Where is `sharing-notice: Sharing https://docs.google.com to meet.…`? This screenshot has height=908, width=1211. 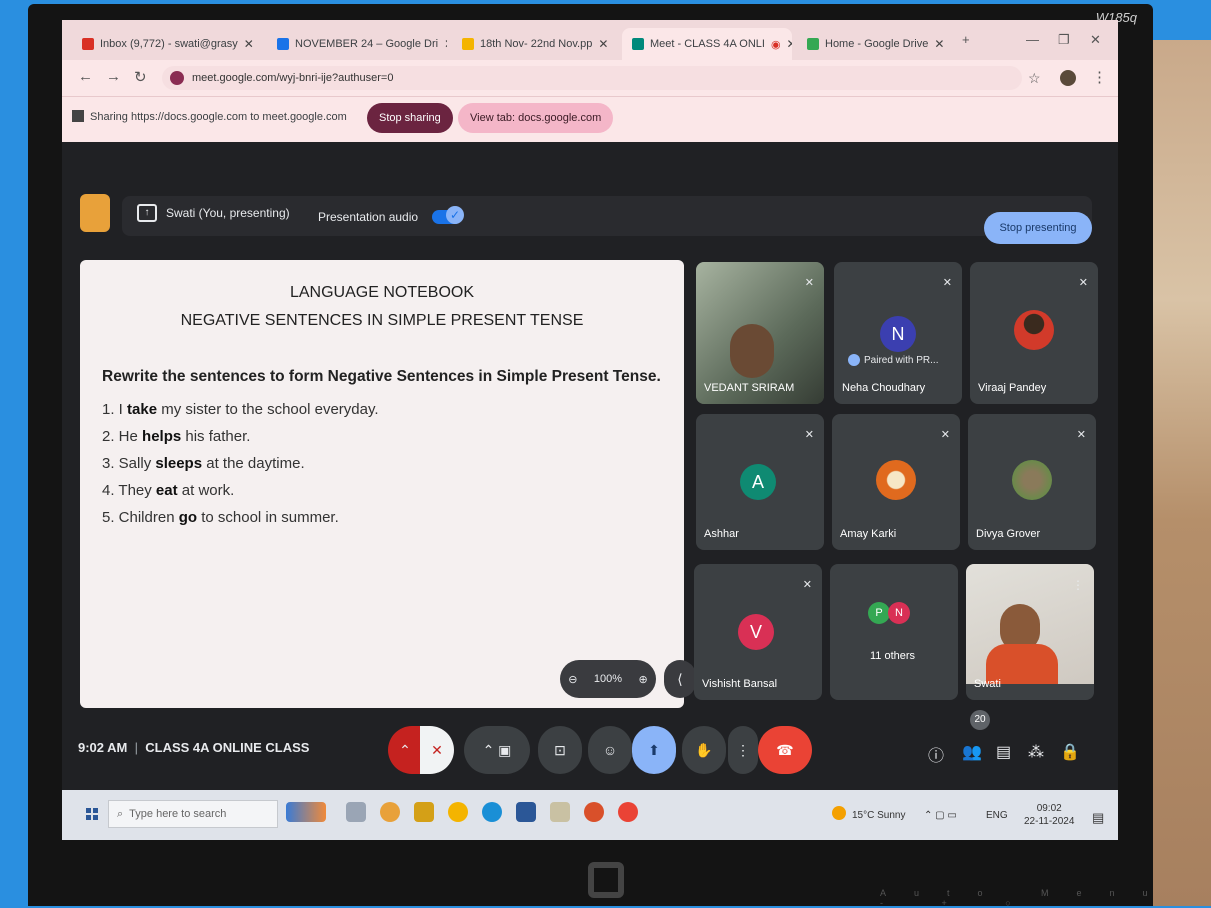
sharing-notice: Sharing https://docs.google.com to meet.… is located at coordinates (218, 117).